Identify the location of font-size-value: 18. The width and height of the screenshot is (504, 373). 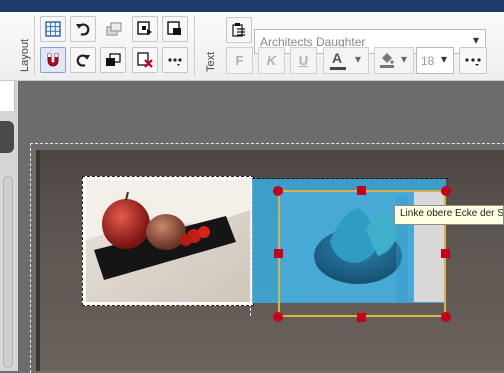
(428, 61).